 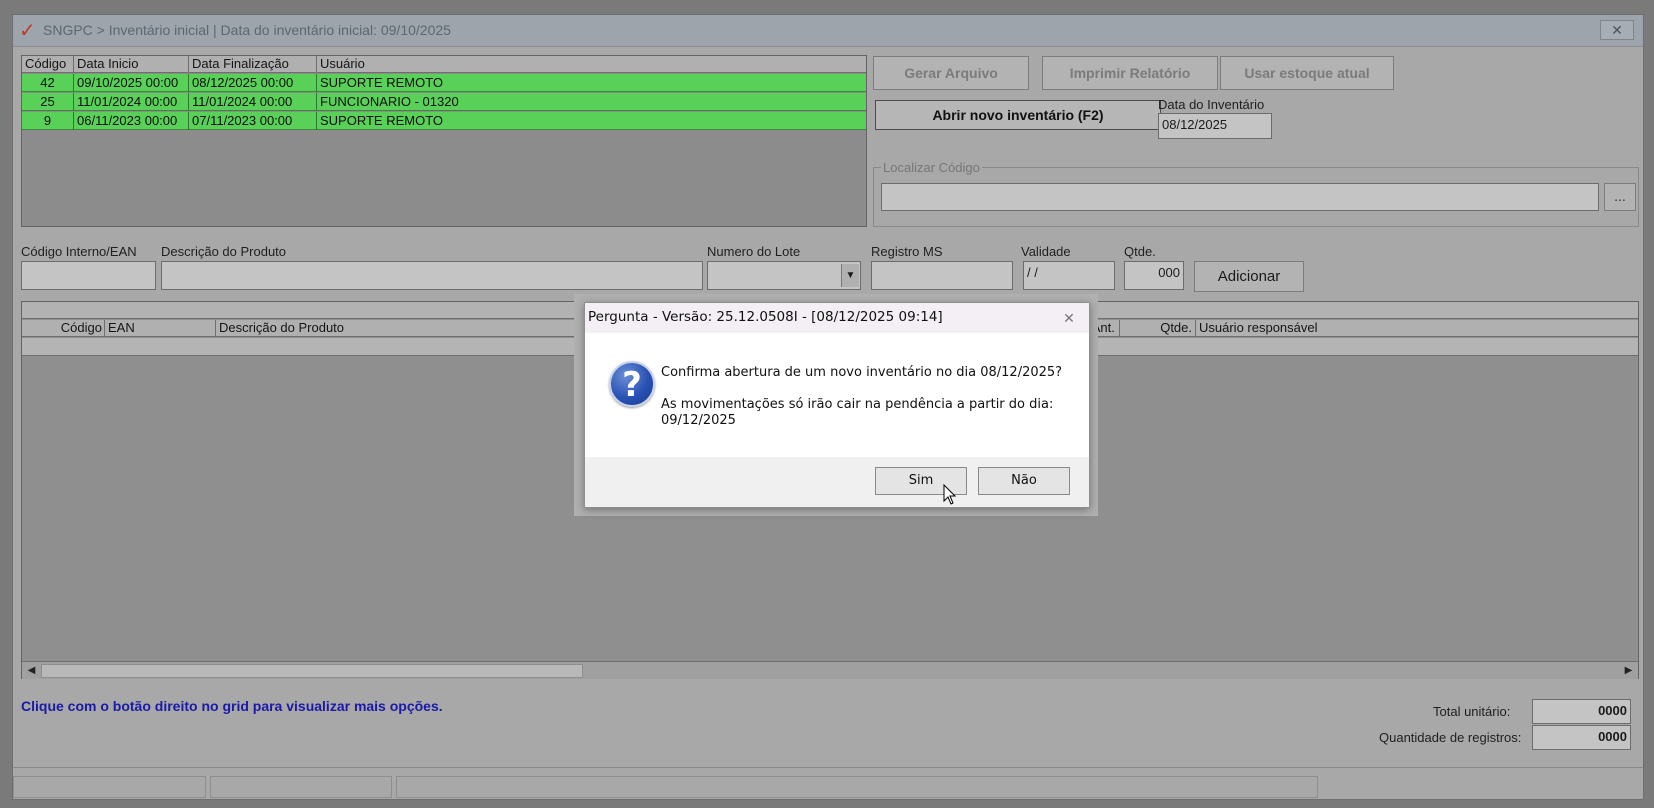 What do you see at coordinates (1140, 251) in the screenshot?
I see `qtde-label: Qtde.` at bounding box center [1140, 251].